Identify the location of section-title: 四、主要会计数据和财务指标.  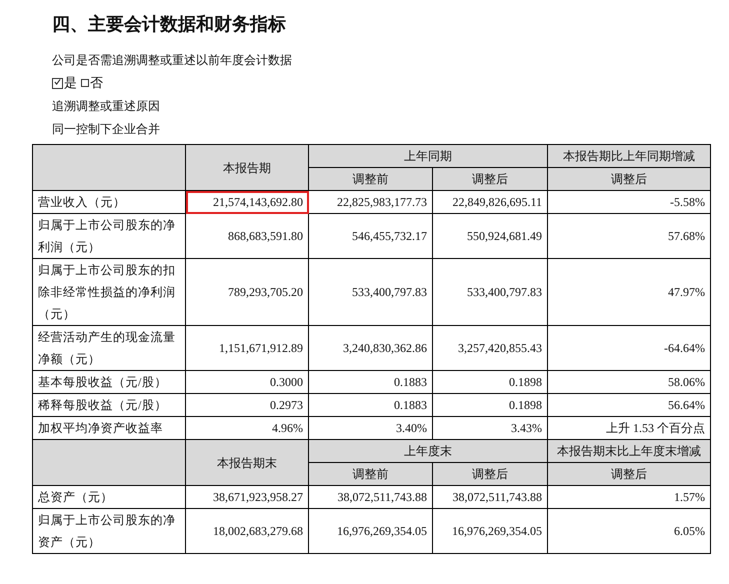
(169, 24).